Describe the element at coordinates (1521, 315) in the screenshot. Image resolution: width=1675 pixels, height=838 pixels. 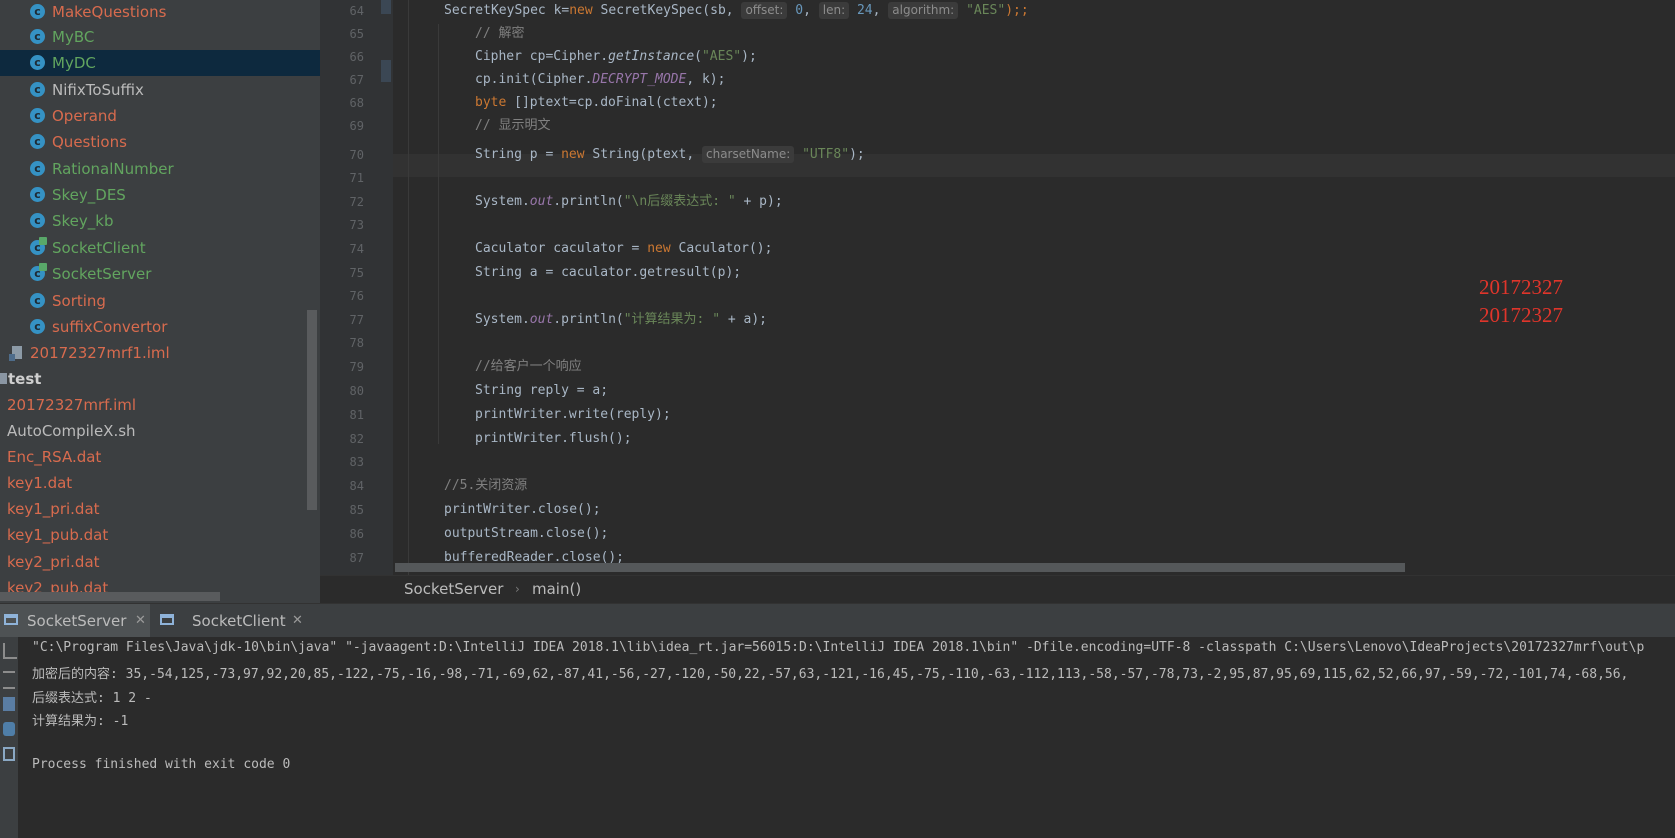
I see `watermark-text: 20172327` at that location.